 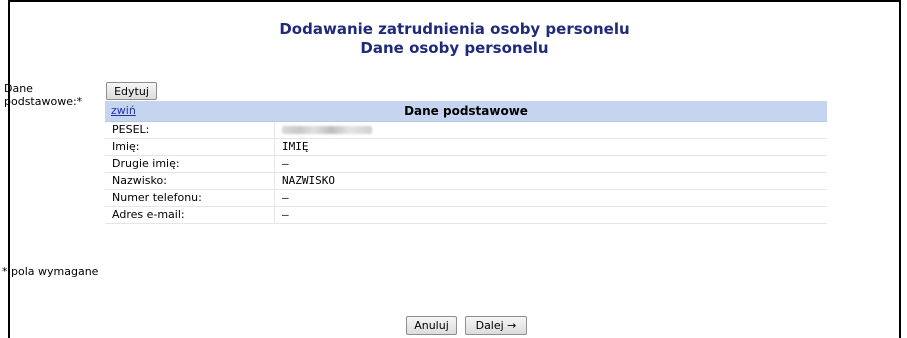 What do you see at coordinates (190, 164) in the screenshot?
I see `row-label: Drugie imię:` at bounding box center [190, 164].